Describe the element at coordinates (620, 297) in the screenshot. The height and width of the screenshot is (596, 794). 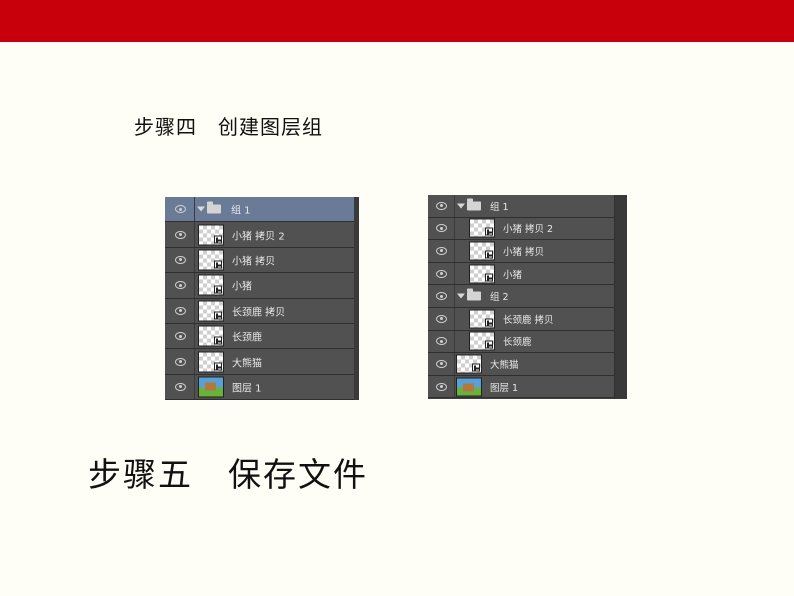
I see `layers-scrollbar-after` at that location.